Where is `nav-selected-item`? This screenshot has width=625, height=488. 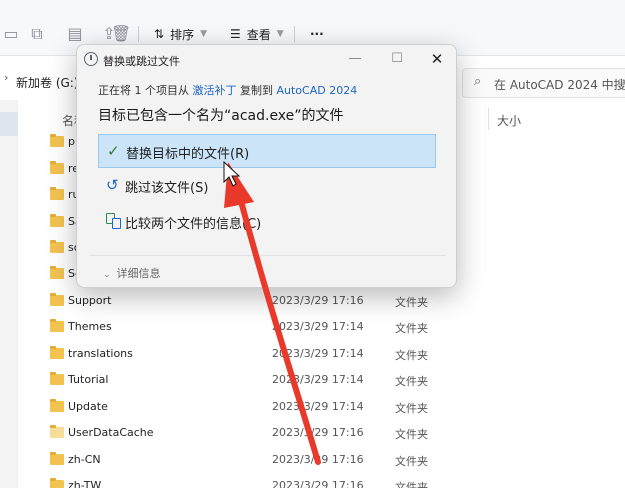 nav-selected-item is located at coordinates (9, 124).